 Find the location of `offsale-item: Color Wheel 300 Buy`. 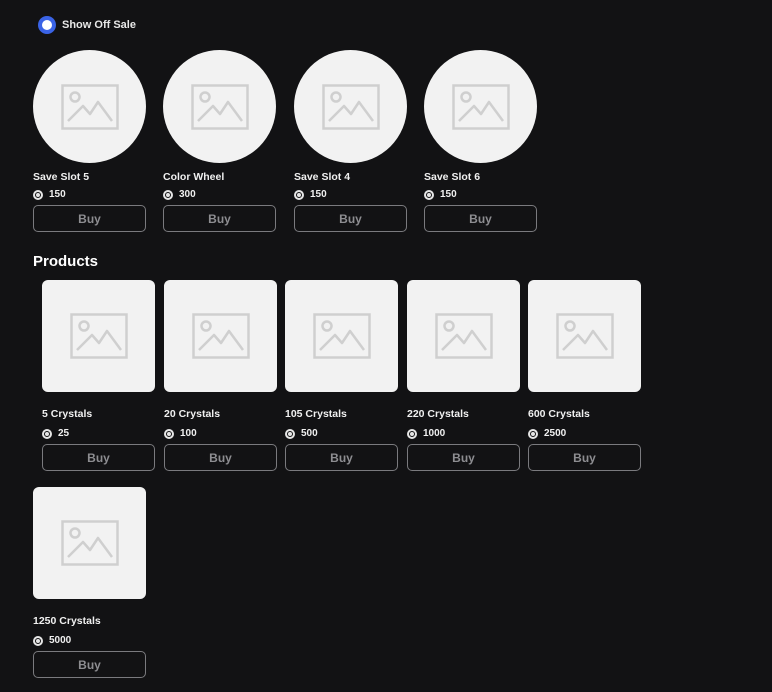

offsale-item: Color Wheel 300 Buy is located at coordinates (219, 141).